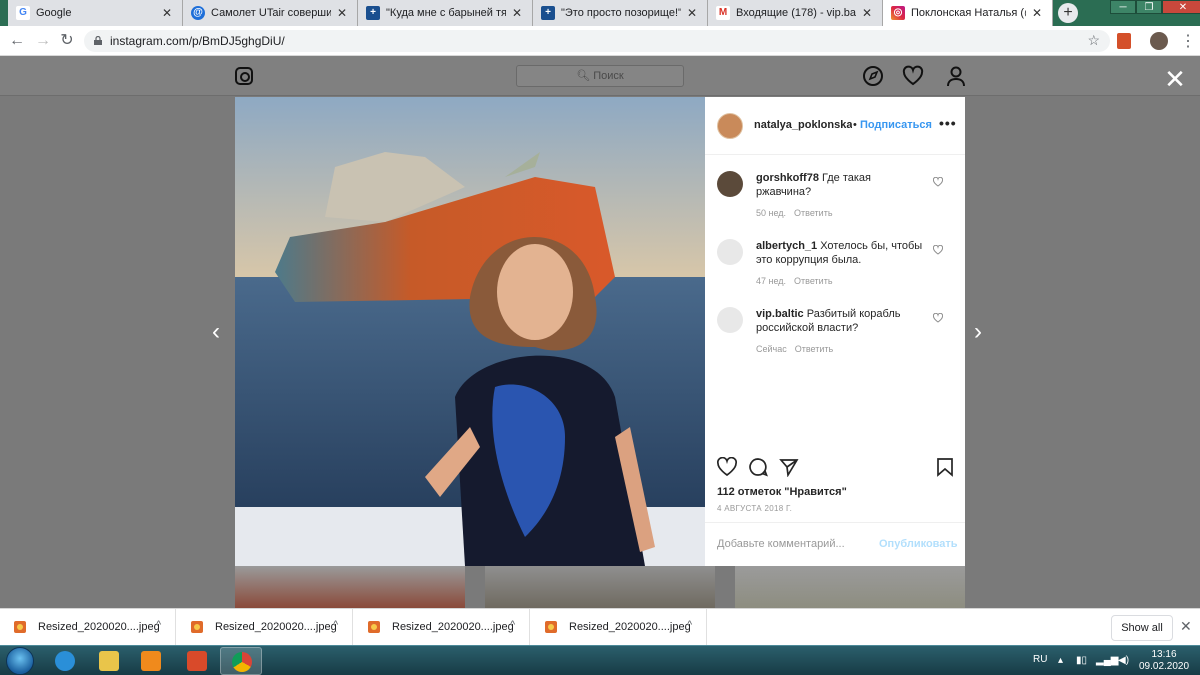 The image size is (1200, 675). Describe the element at coordinates (1068, 13) in the screenshot. I see `new-tab-button: +` at that location.